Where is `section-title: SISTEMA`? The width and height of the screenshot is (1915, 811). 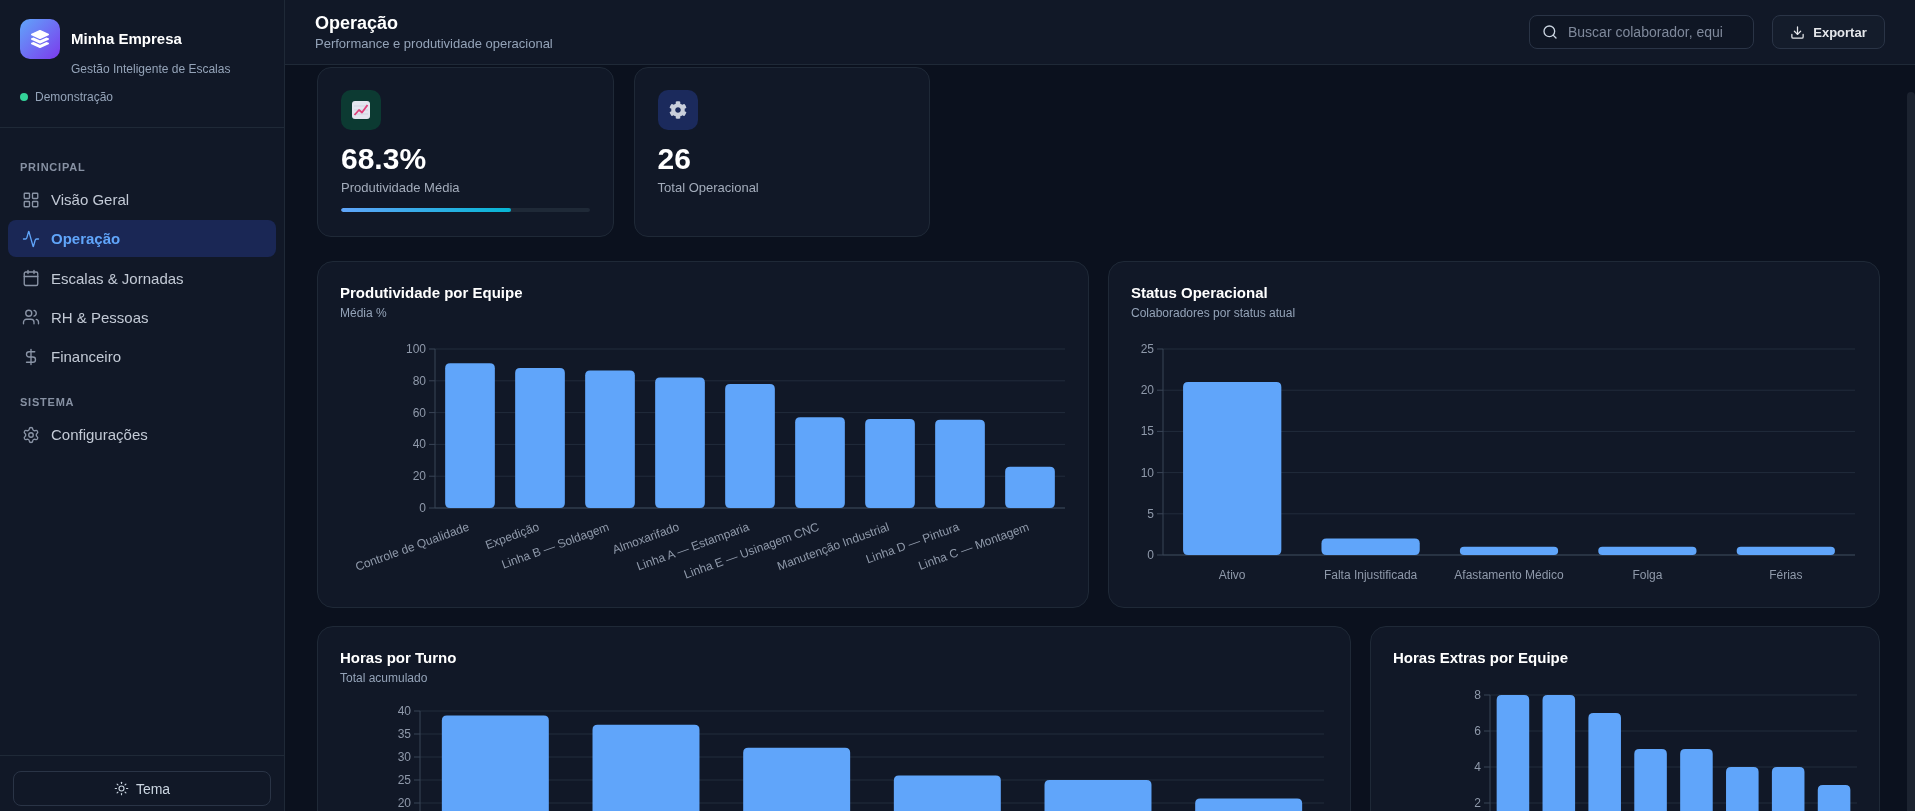
section-title: SISTEMA is located at coordinates (47, 402).